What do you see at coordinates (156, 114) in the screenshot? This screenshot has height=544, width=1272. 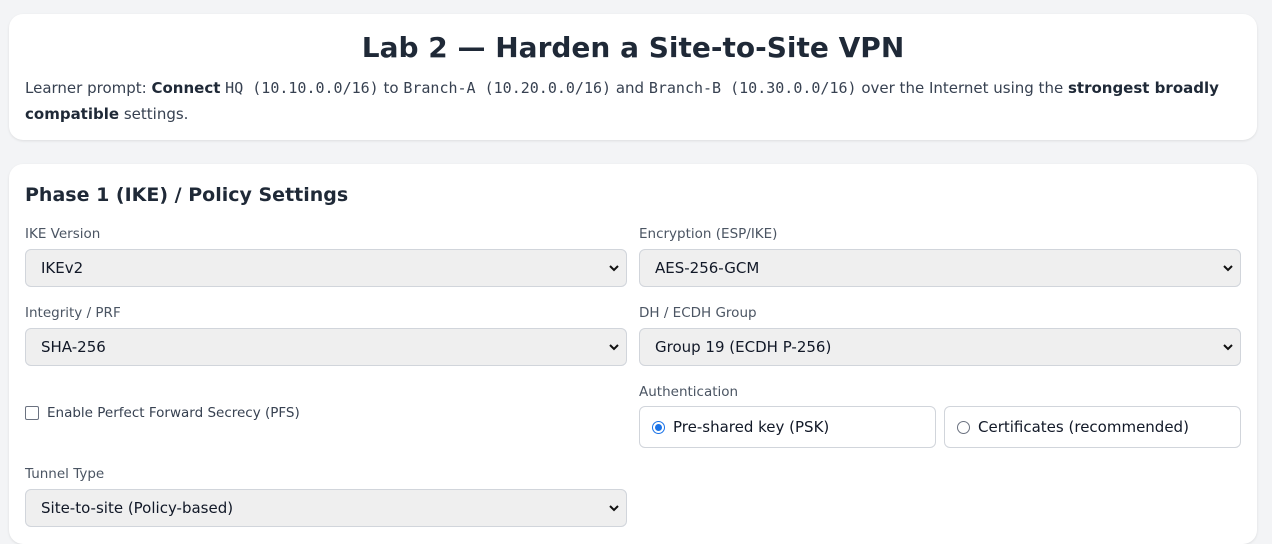 I see `prompt-settings: settings.` at bounding box center [156, 114].